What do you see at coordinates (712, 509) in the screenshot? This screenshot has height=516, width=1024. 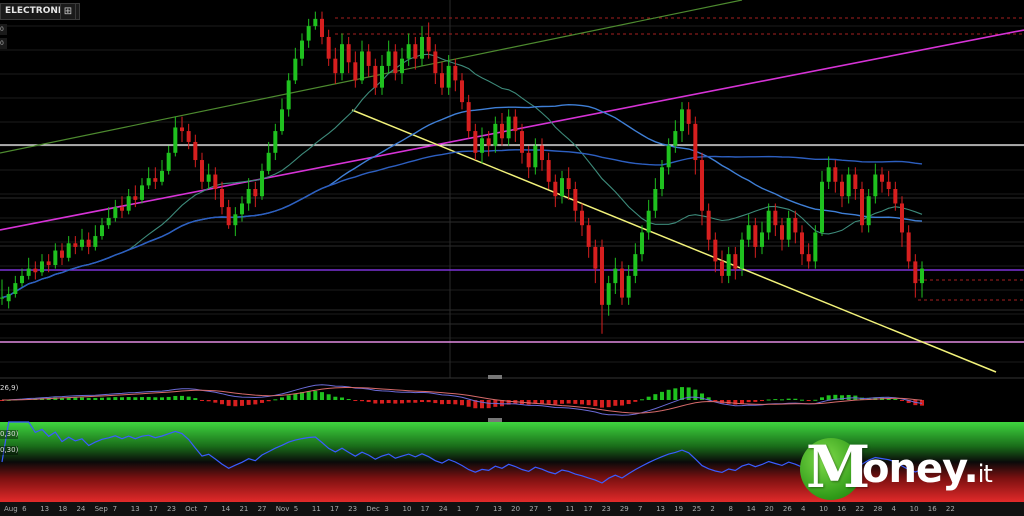 I see `x-tick-label: 2` at bounding box center [712, 509].